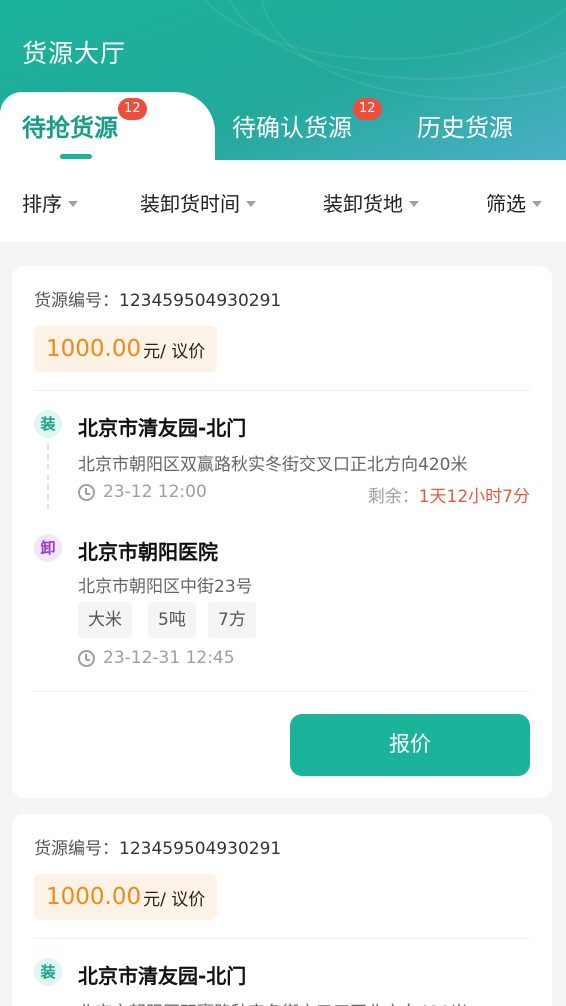 This screenshot has height=1006, width=566. I want to click on unload-time: 23-12-31 12:45, so click(156, 658).